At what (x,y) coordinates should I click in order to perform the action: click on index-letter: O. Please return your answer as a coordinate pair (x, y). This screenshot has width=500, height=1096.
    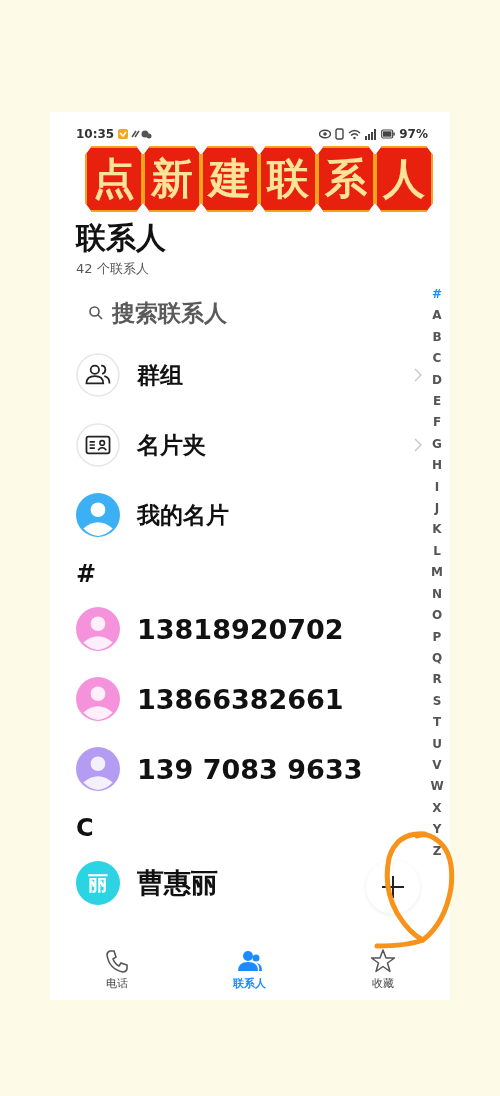
    Looking at the image, I should click on (437, 616).